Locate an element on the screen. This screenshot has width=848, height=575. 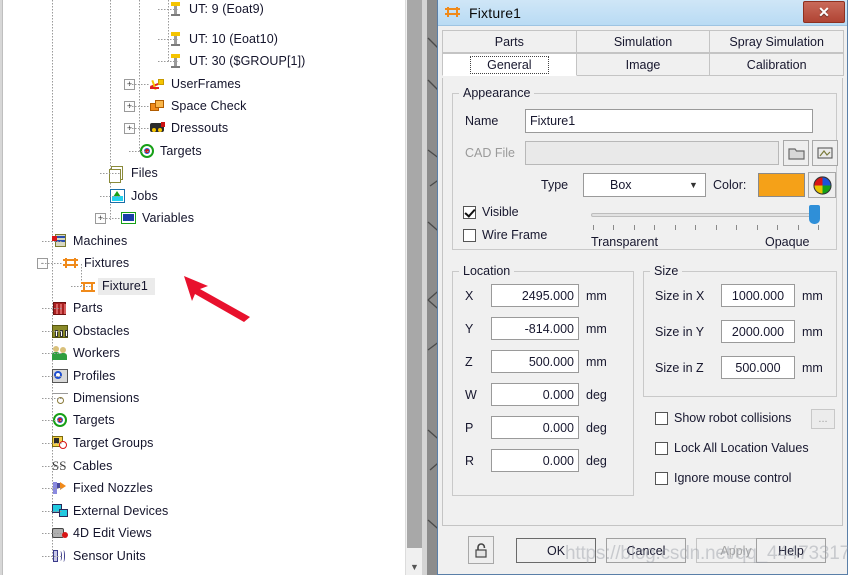
tree-item-ut-10-eoat10: UT: 10 (Eoat10) is located at coordinates (222, 39).